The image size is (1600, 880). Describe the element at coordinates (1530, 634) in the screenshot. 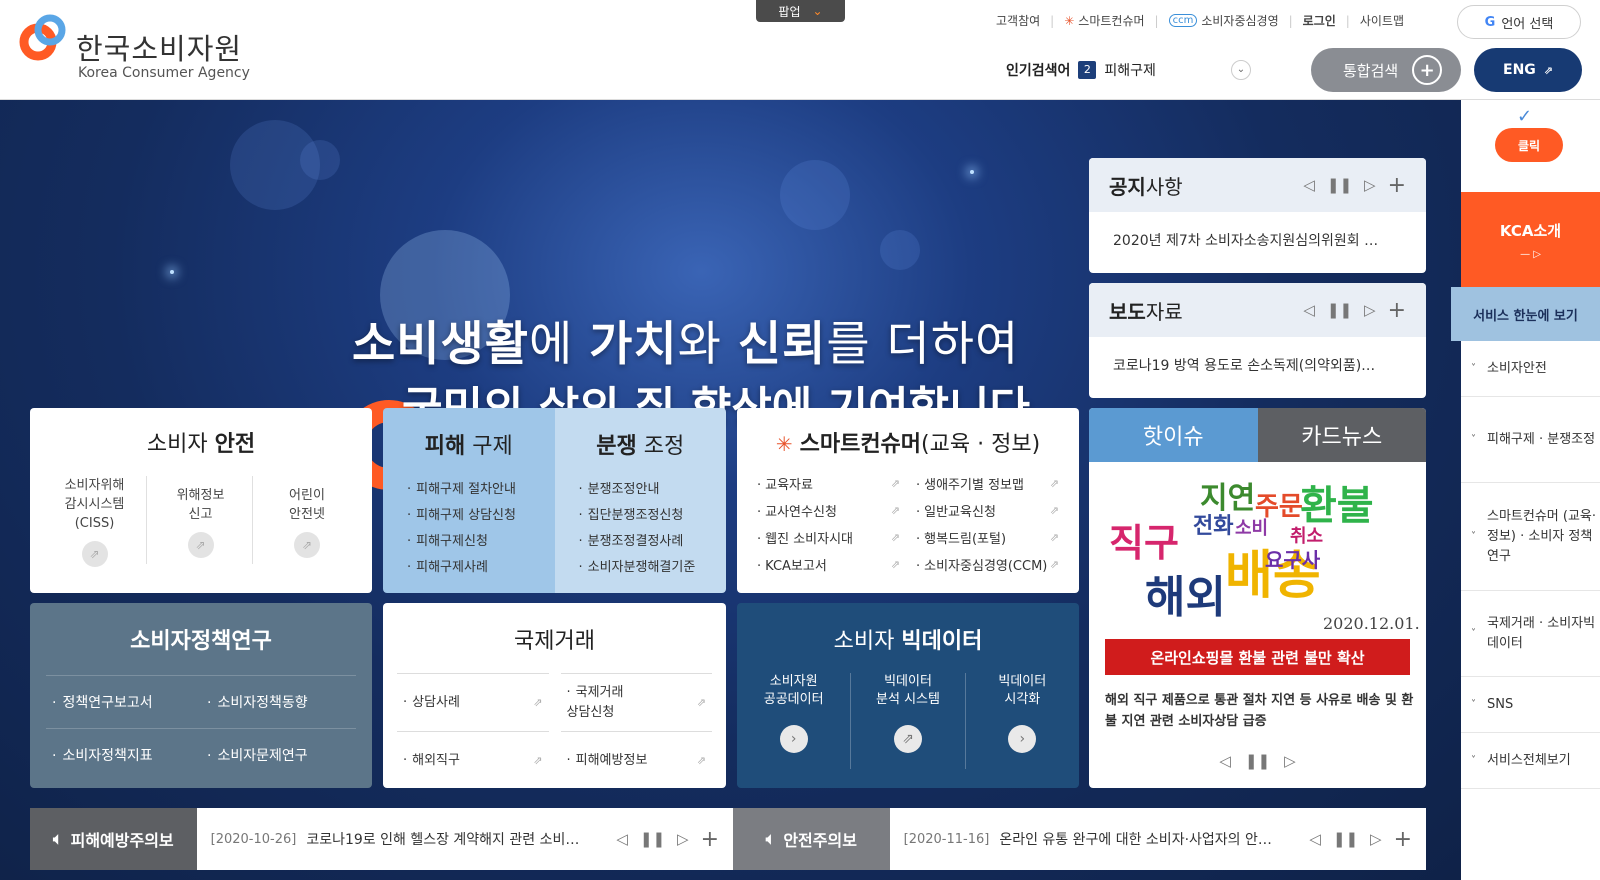

I see `side-item-intl: 국제거래 · 소비자빅데이터` at that location.